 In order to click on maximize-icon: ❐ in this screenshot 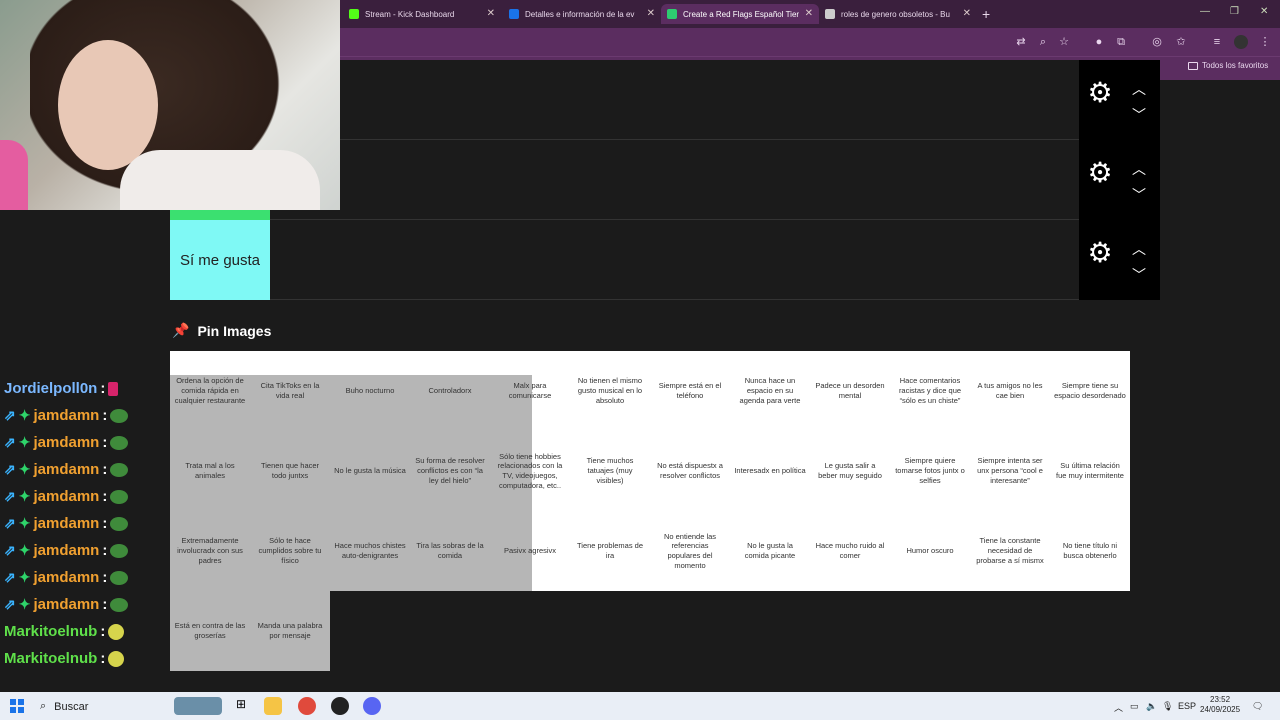, I will do `click(1234, 11)`.